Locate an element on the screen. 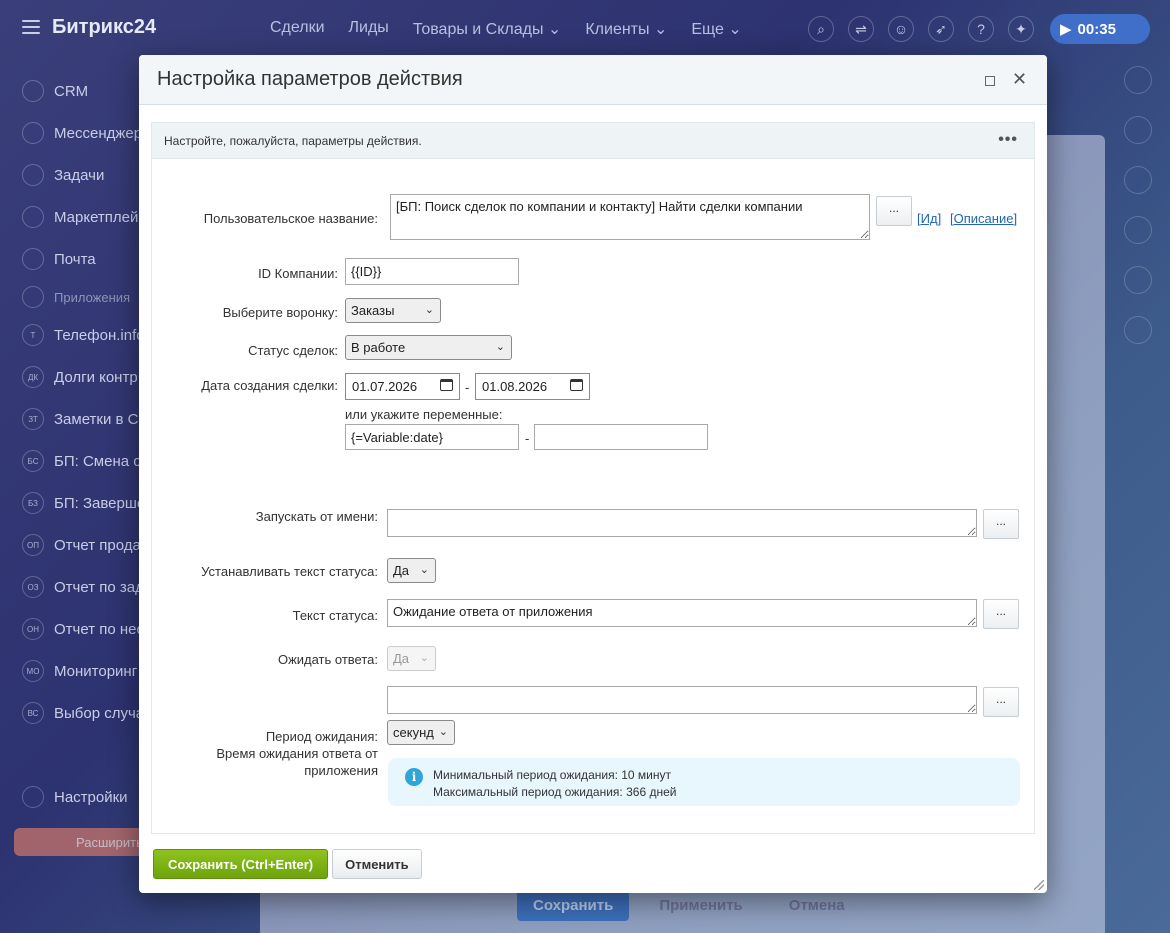 Image resolution: width=1170 pixels, height=933 pixels. date-var-from-input is located at coordinates (432, 437).